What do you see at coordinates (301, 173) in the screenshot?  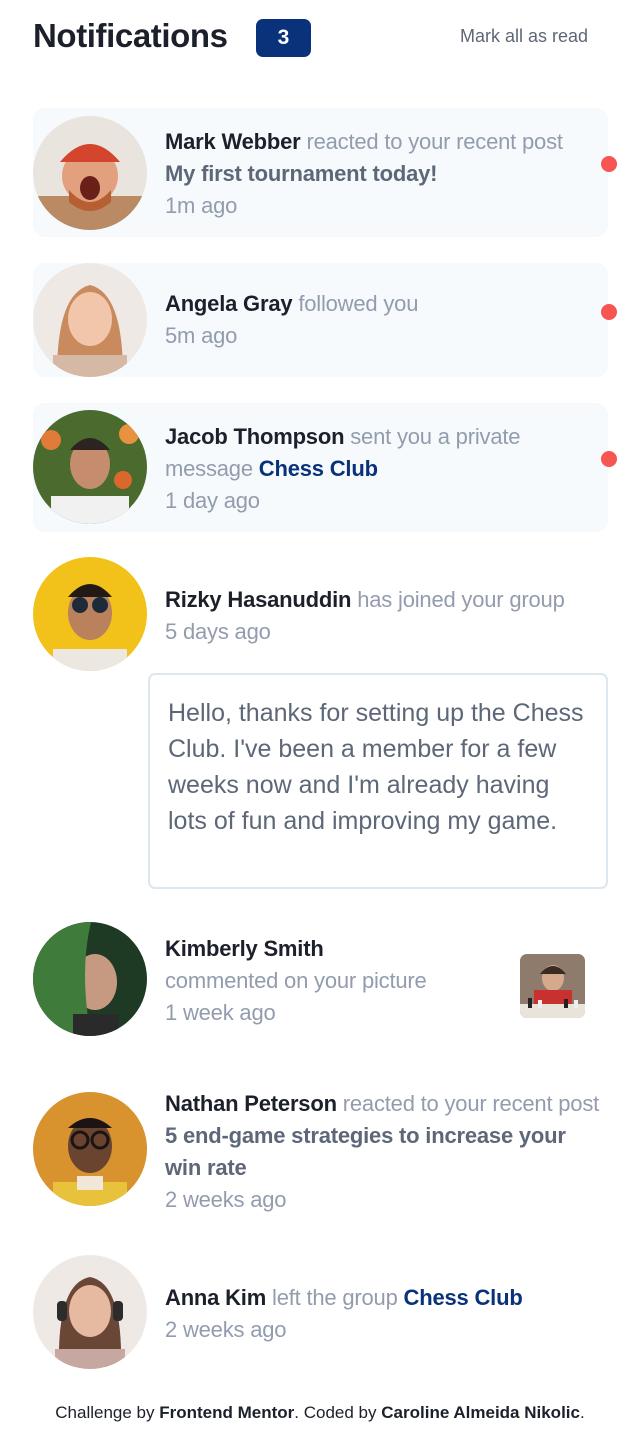 I see `post-title: My first tournament today!` at bounding box center [301, 173].